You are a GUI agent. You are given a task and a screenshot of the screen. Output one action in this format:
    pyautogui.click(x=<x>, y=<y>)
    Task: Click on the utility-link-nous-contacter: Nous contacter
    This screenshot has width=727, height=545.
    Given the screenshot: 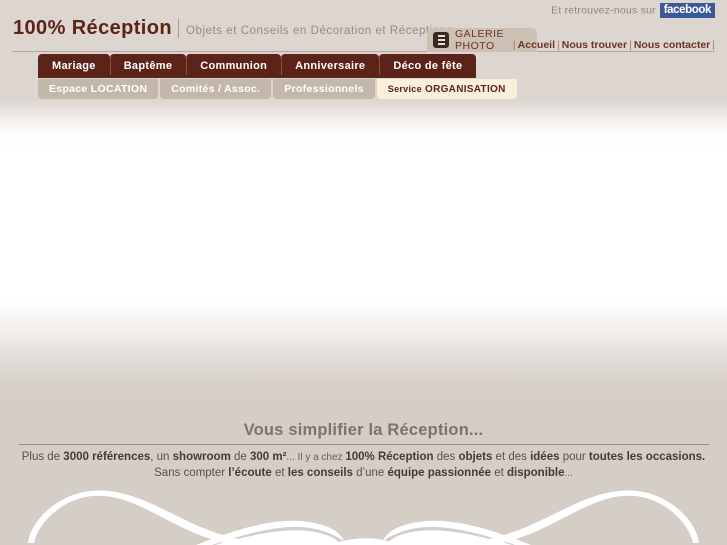 What is the action you would take?
    pyautogui.click(x=672, y=45)
    